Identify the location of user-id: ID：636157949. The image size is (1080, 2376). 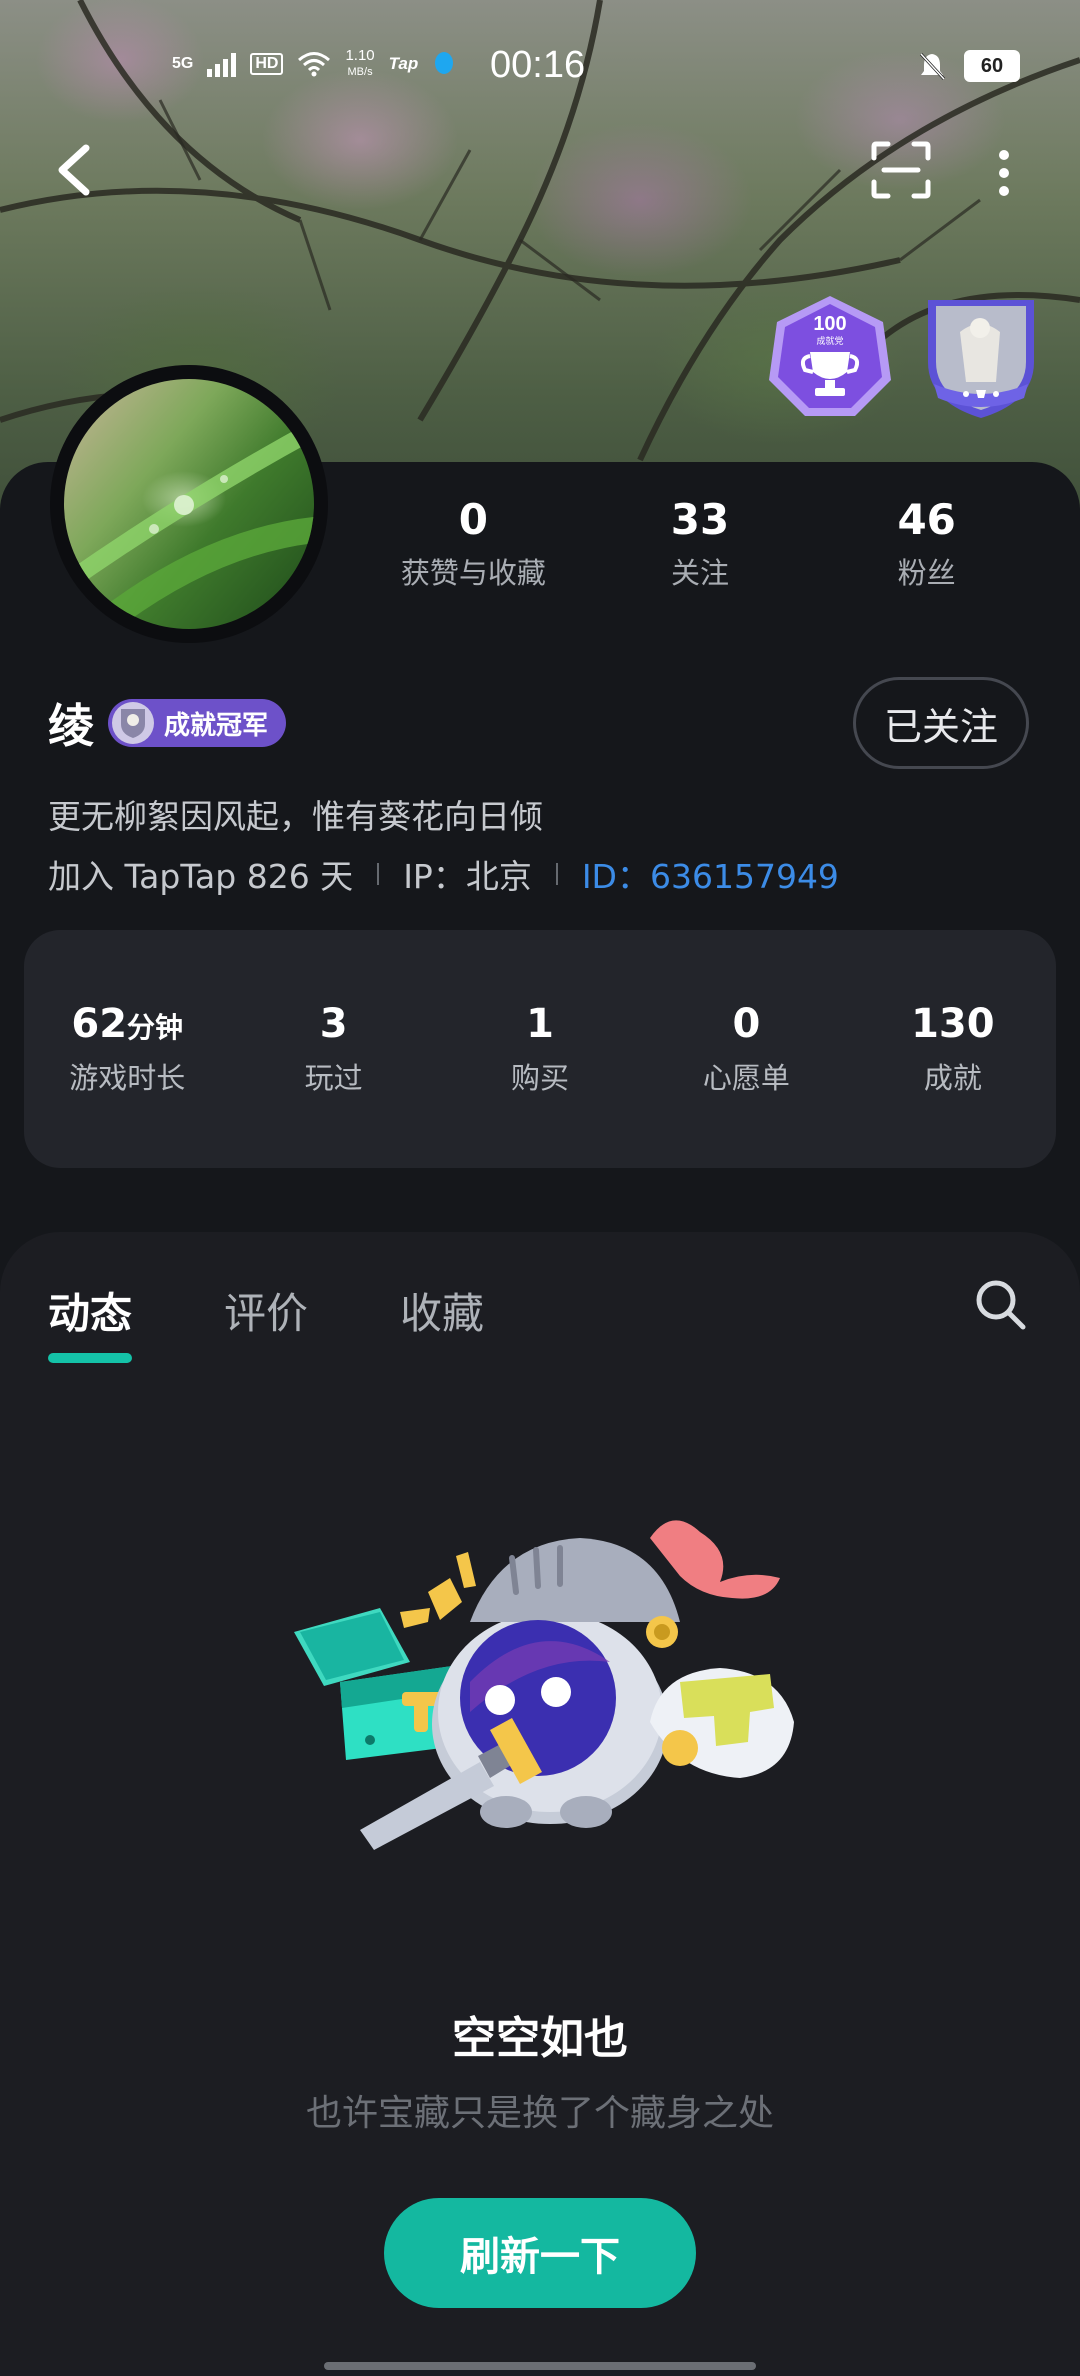
(710, 874).